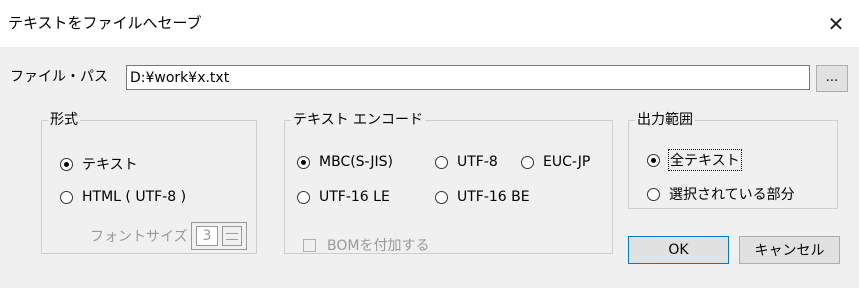 This screenshot has height=288, width=859. I want to click on encode-radio-label: UTF-16 LE, so click(354, 197).